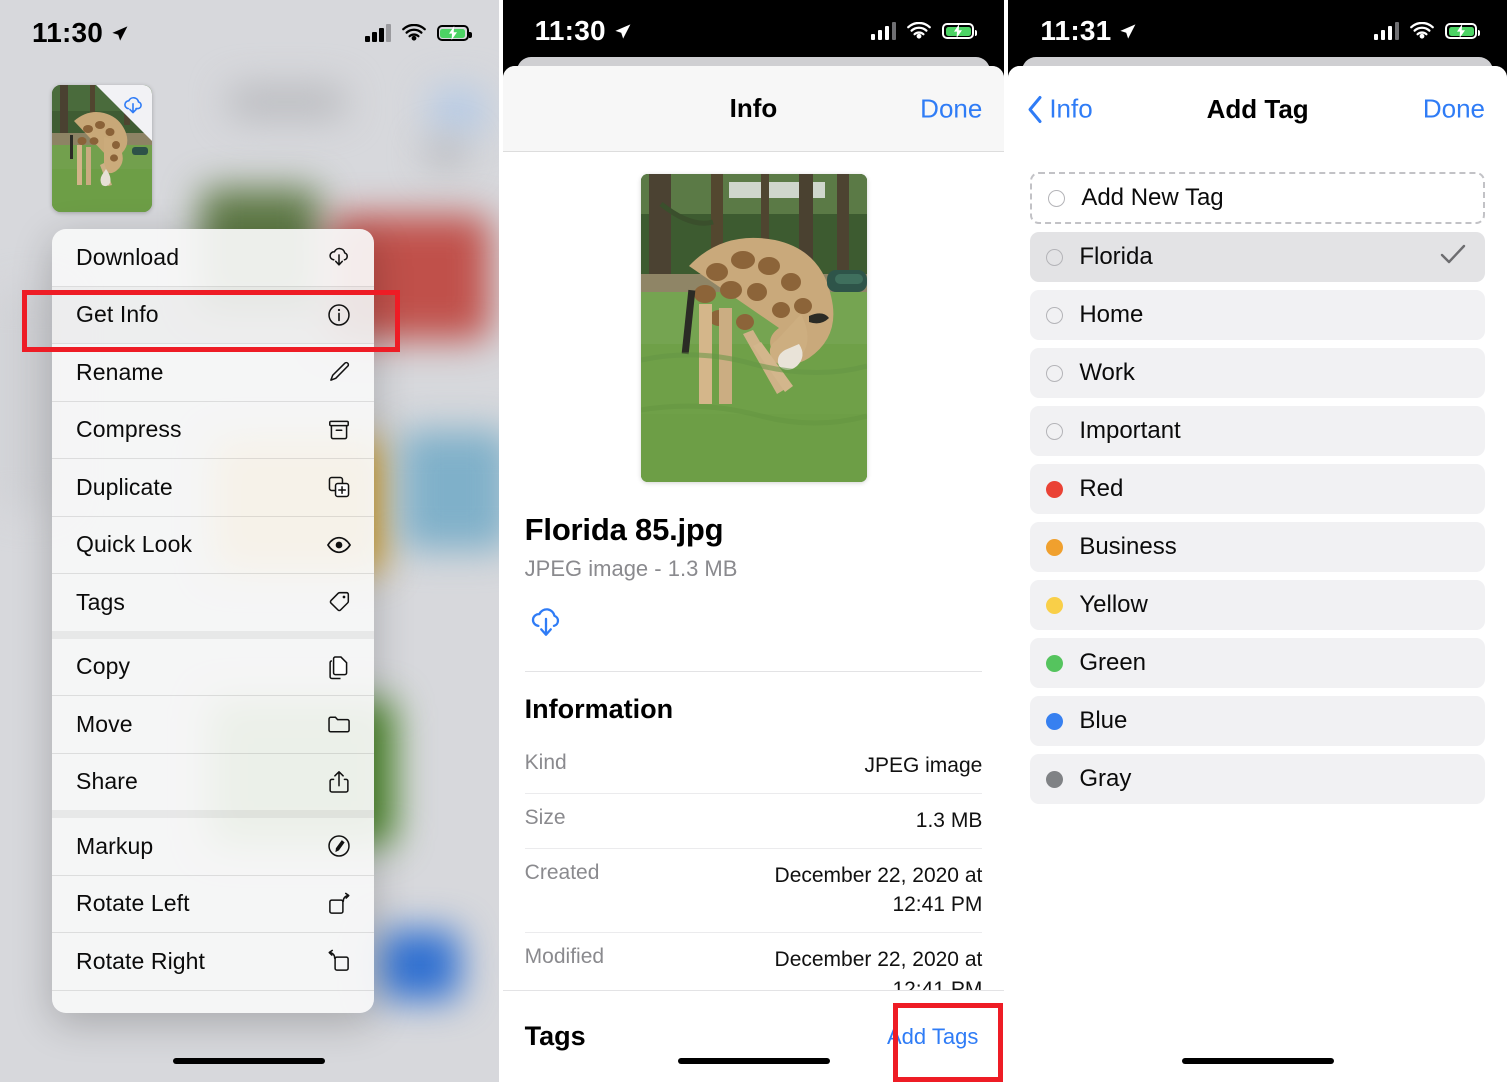 The image size is (1507, 1082). Describe the element at coordinates (545, 817) in the screenshot. I see `info-key: Size` at that location.